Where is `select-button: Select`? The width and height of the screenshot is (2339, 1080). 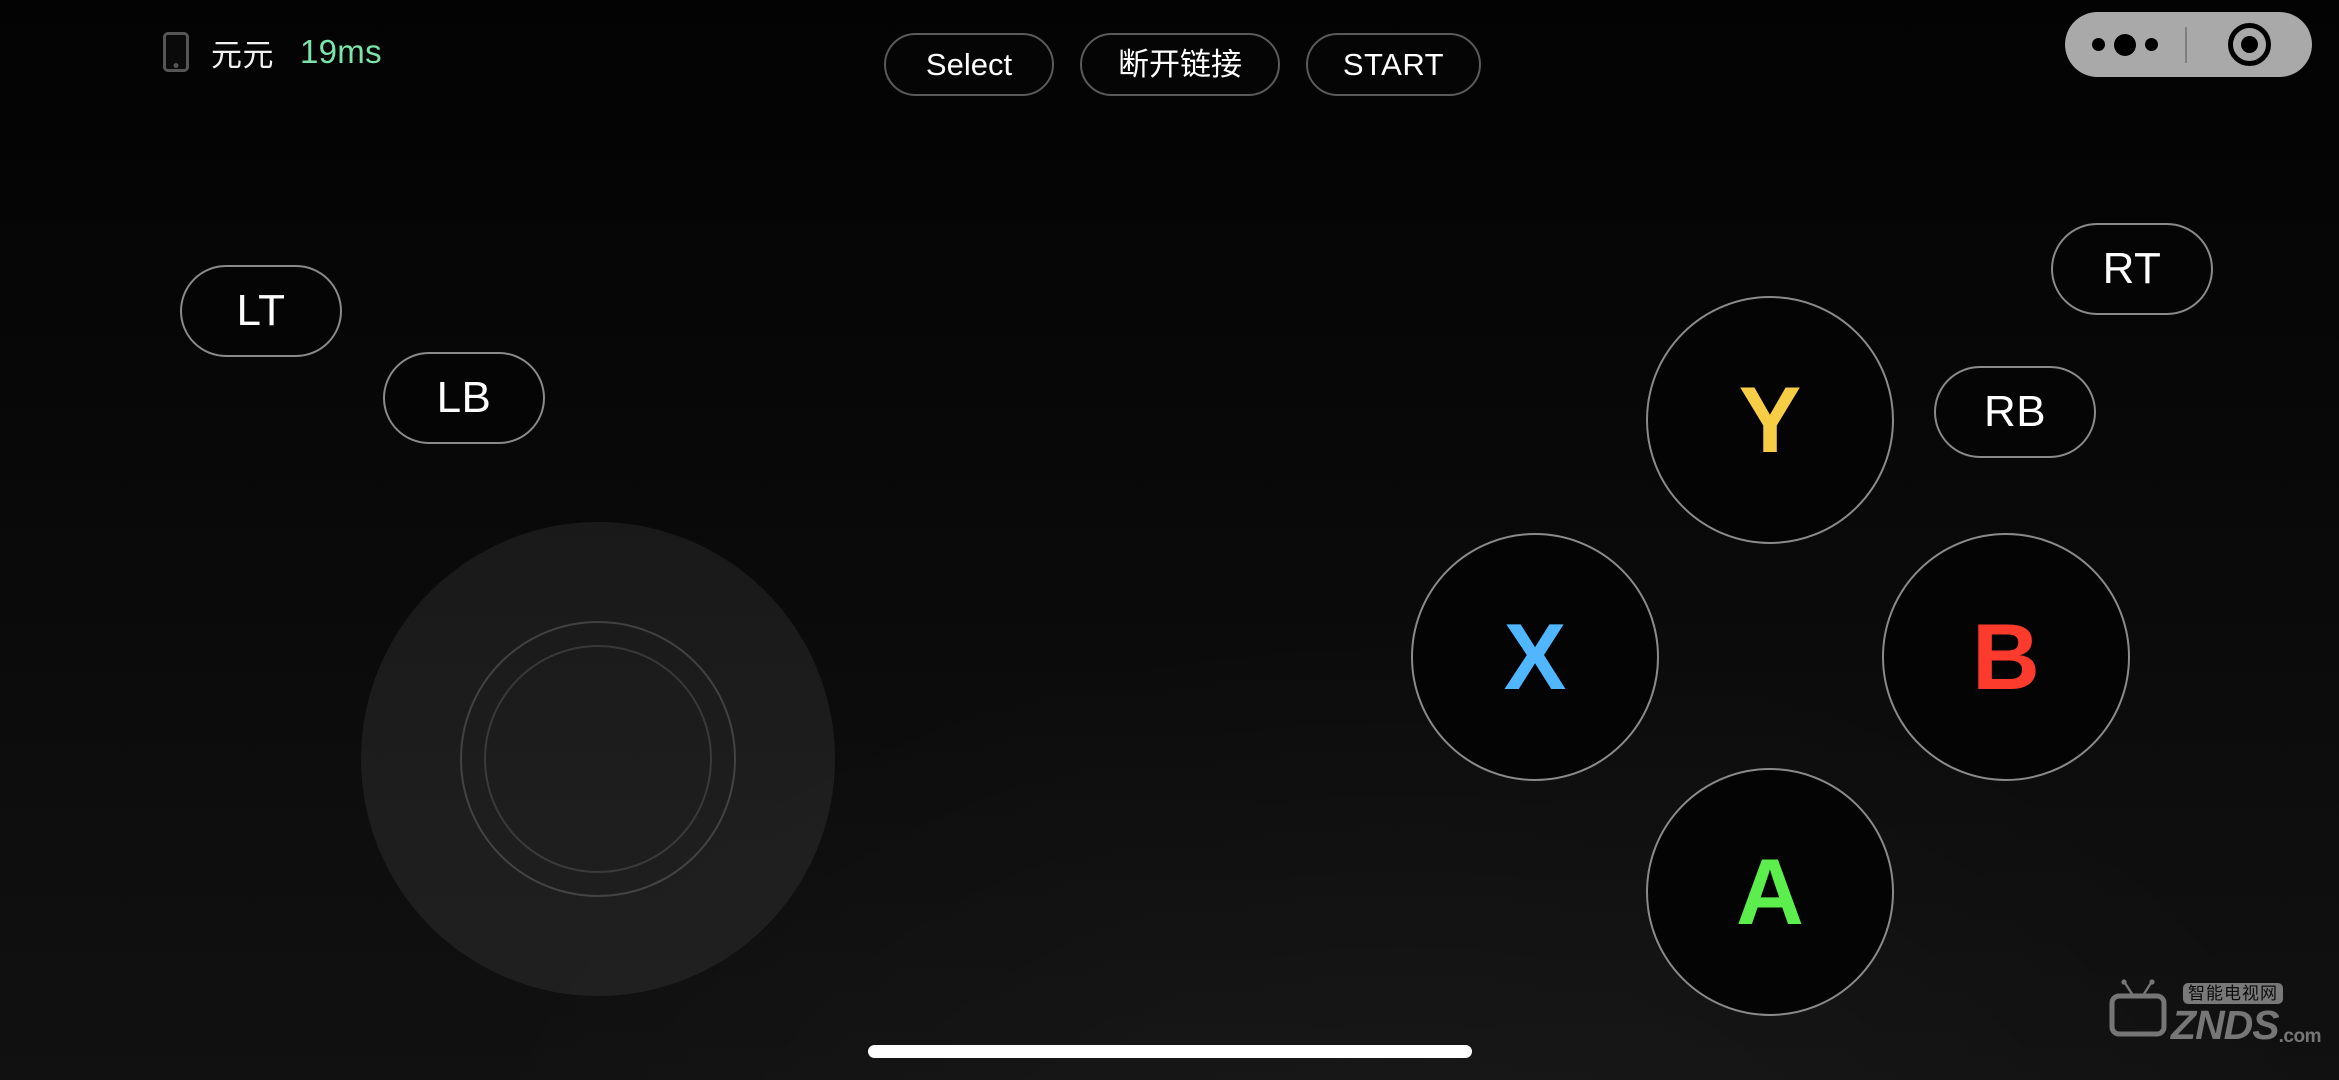 select-button: Select is located at coordinates (969, 64).